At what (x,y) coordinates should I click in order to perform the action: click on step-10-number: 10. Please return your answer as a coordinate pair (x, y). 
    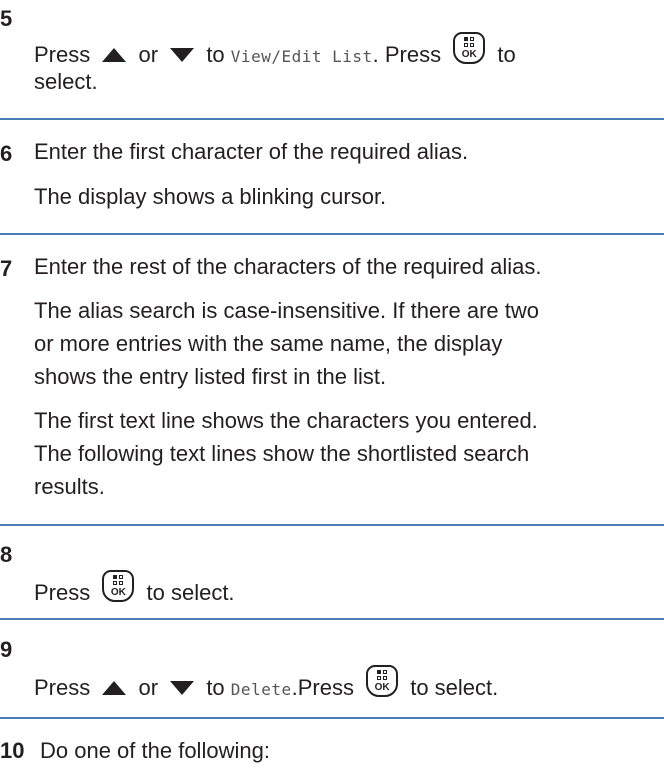
    Looking at the image, I should click on (12, 750).